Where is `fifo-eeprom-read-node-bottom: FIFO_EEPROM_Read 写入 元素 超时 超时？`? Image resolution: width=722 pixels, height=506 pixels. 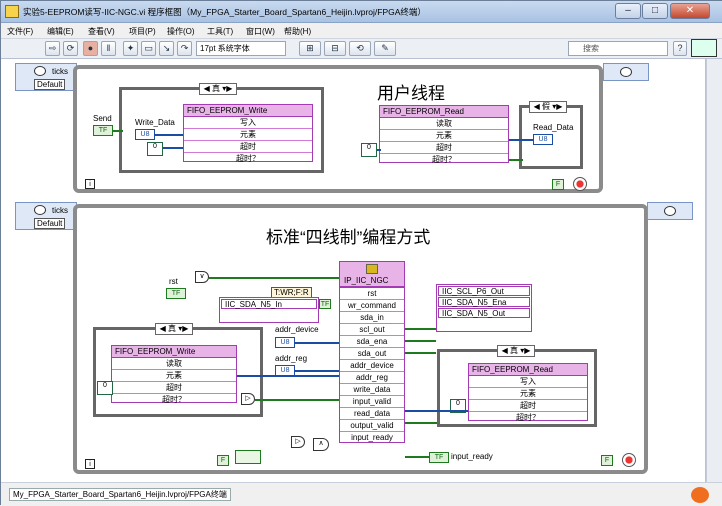 fifo-eeprom-read-node-bottom: FIFO_EEPROM_Read 写入 元素 超时 超时？ is located at coordinates (528, 392).